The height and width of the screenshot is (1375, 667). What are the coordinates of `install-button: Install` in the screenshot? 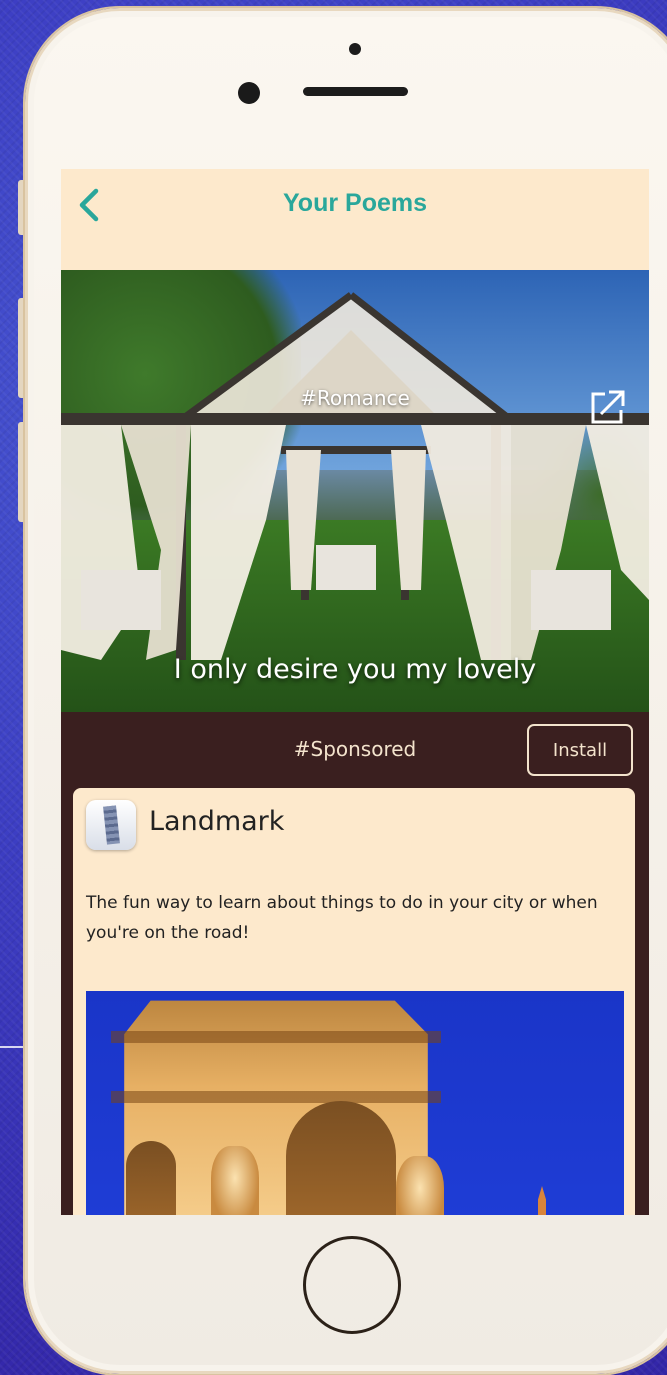 It's located at (580, 750).